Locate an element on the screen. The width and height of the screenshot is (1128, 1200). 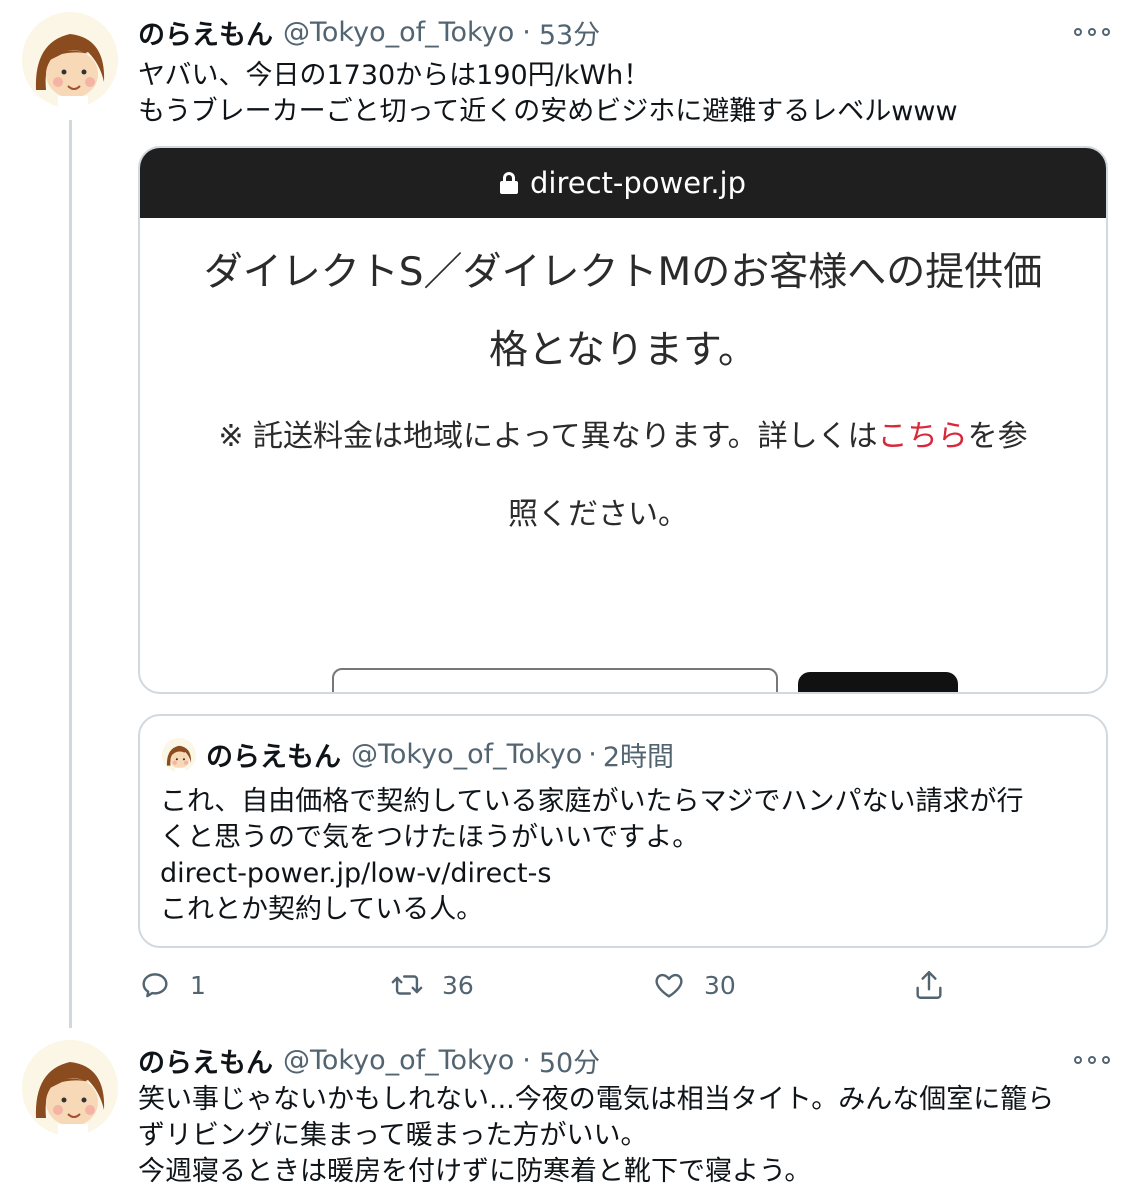
quoted-display-name: のらえもん is located at coordinates (273, 757).